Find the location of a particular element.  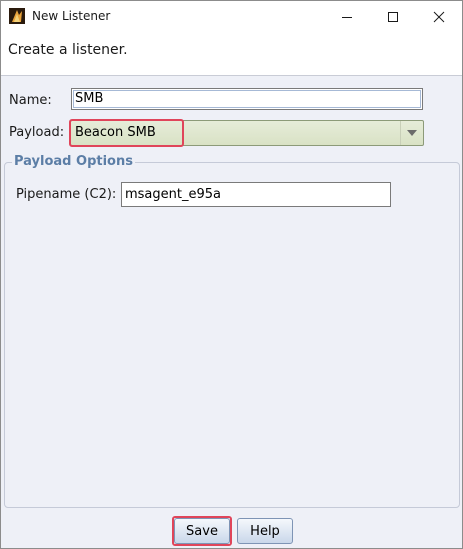

maximize-button is located at coordinates (393, 16).